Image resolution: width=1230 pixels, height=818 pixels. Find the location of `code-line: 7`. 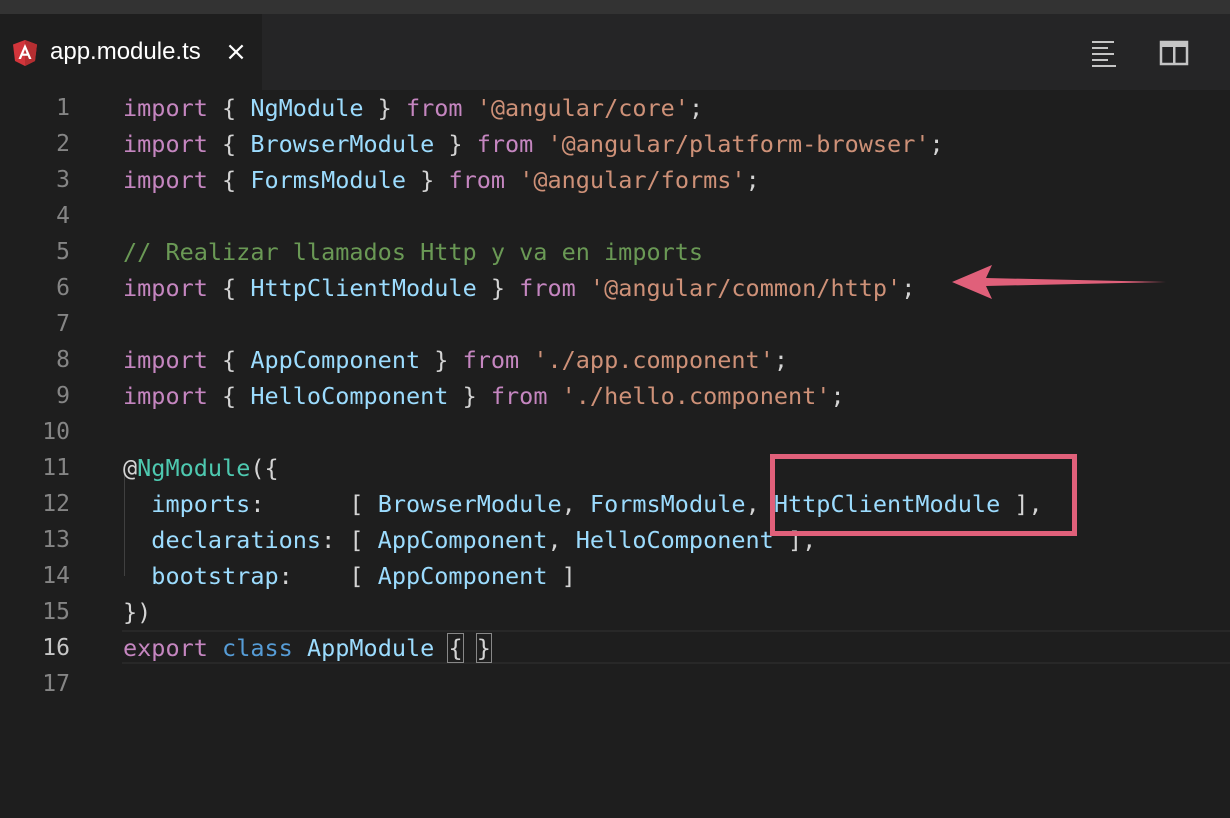

code-line: 7 is located at coordinates (615, 324).